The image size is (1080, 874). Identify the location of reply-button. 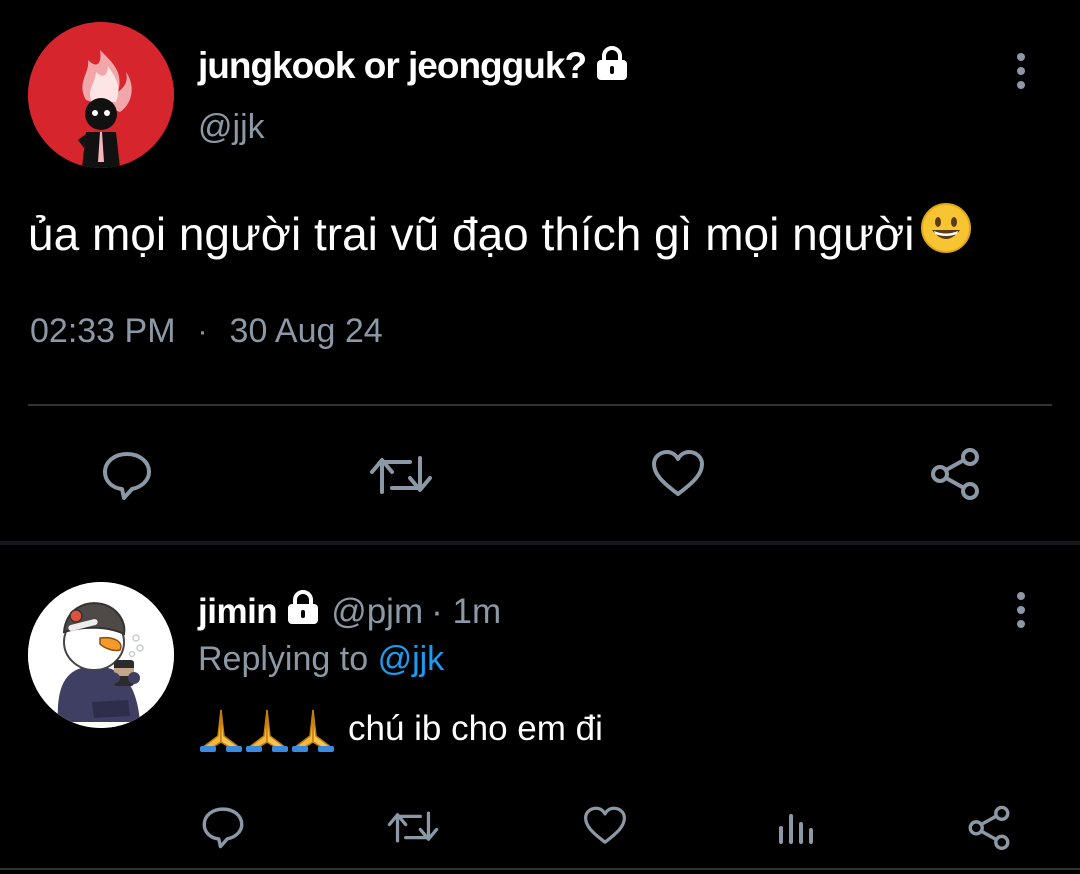
(127, 475).